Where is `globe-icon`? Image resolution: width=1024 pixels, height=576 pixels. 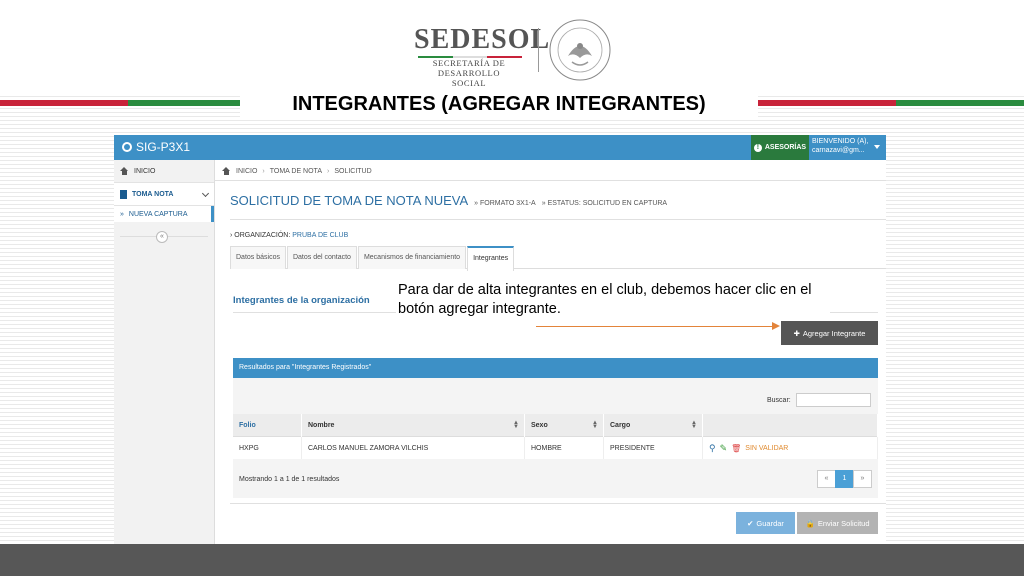 globe-icon is located at coordinates (127, 147).